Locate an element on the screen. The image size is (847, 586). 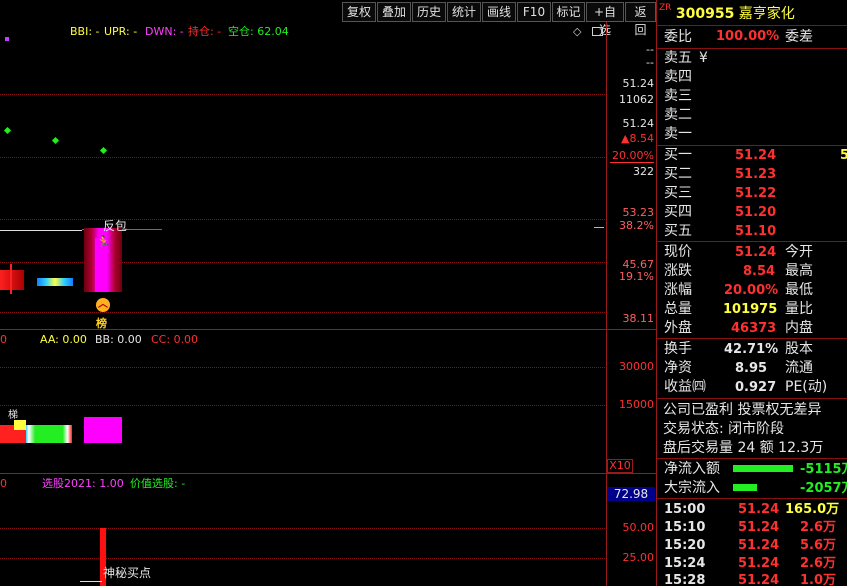
diejia-button: 叠加 is located at coordinates (394, 12).